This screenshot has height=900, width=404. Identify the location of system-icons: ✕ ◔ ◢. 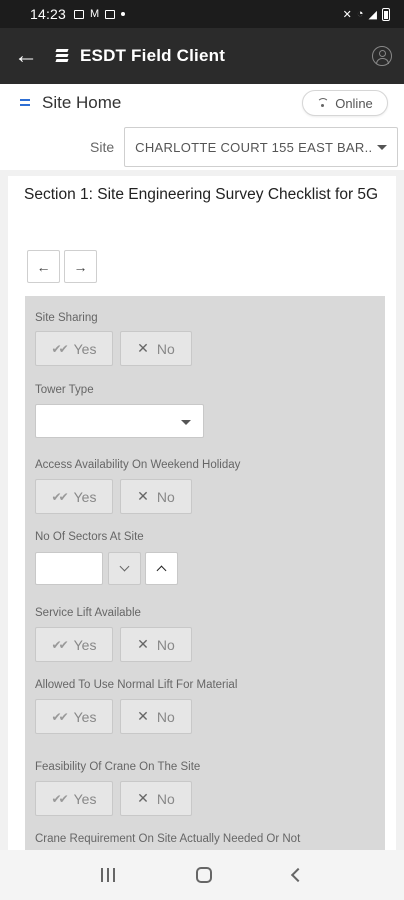
(366, 14).